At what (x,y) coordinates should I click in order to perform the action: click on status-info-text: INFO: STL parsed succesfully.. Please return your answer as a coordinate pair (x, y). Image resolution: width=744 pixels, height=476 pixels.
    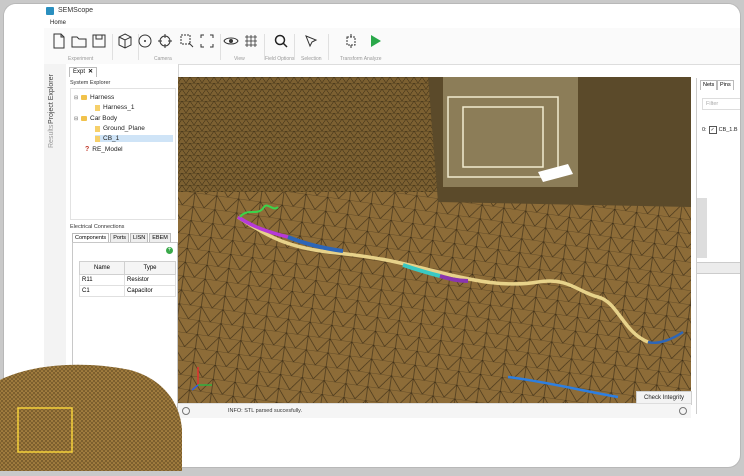
    Looking at the image, I should click on (265, 411).